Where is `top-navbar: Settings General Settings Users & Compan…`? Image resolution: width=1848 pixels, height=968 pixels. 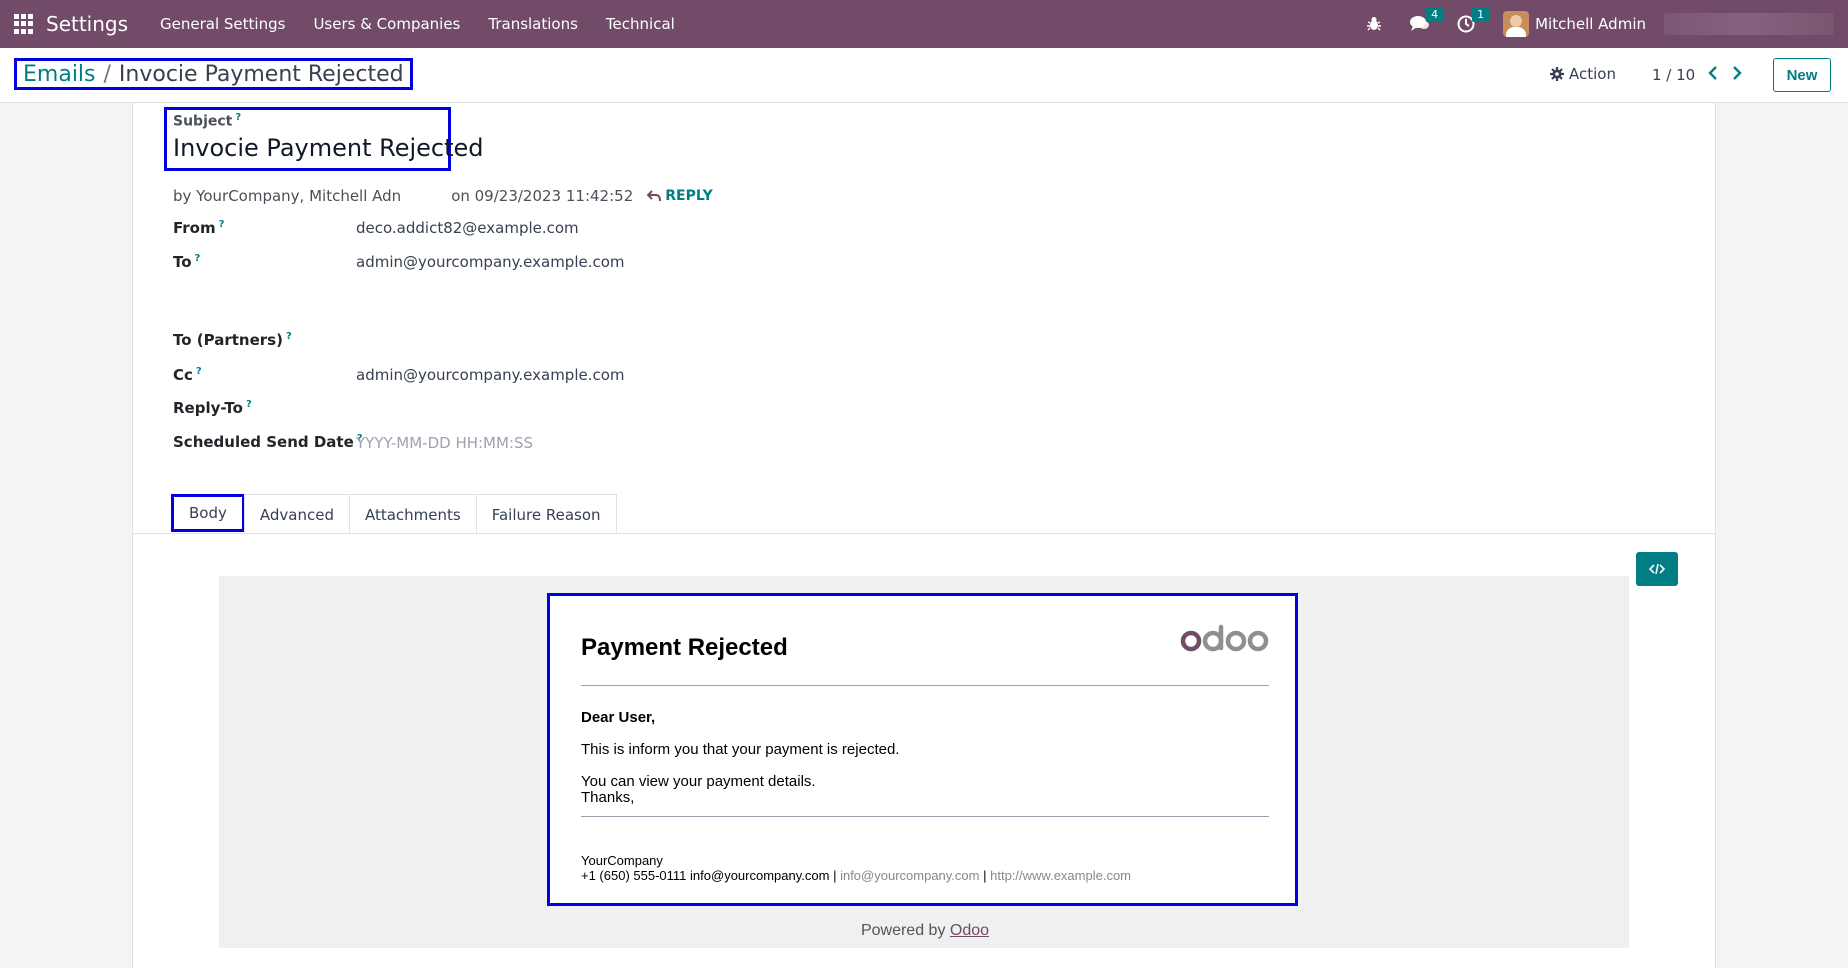
top-navbar: Settings General Settings Users & Compan… is located at coordinates (924, 24).